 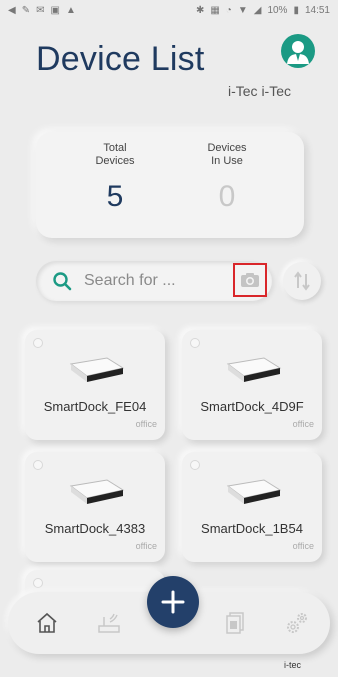 What do you see at coordinates (227, 154) in the screenshot?
I see `devices-in-use-label: Devices In Use` at bounding box center [227, 154].